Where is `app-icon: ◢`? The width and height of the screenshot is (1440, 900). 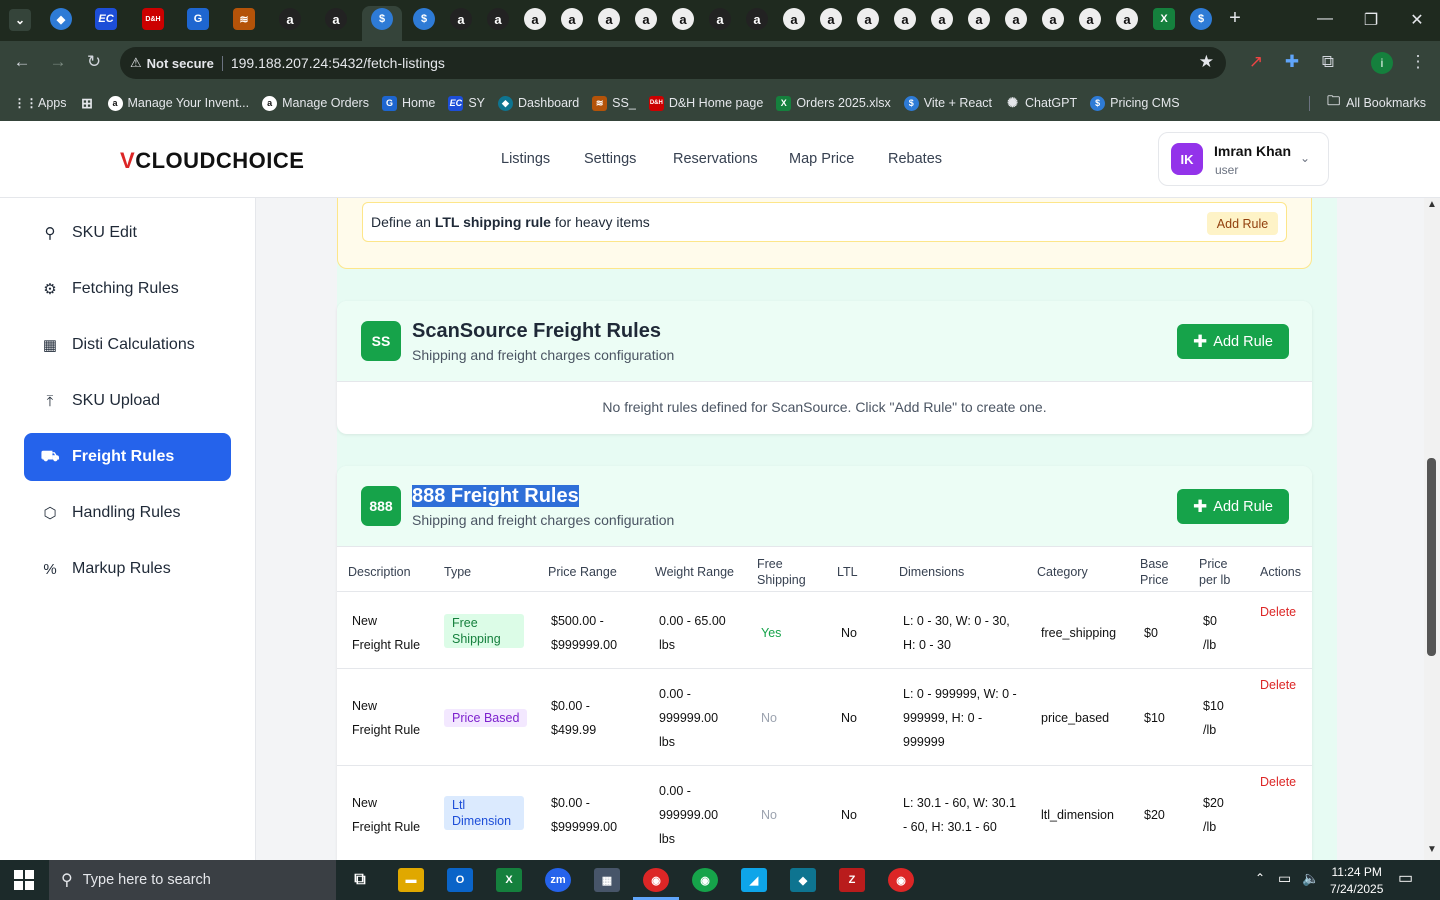 app-icon: ◢ is located at coordinates (754, 880).